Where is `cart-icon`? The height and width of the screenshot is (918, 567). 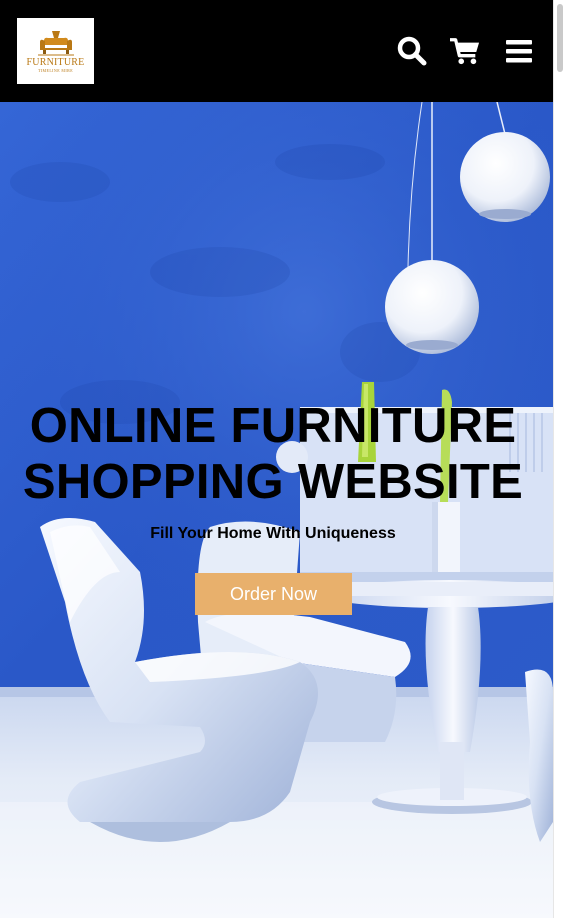 cart-icon is located at coordinates (465, 51).